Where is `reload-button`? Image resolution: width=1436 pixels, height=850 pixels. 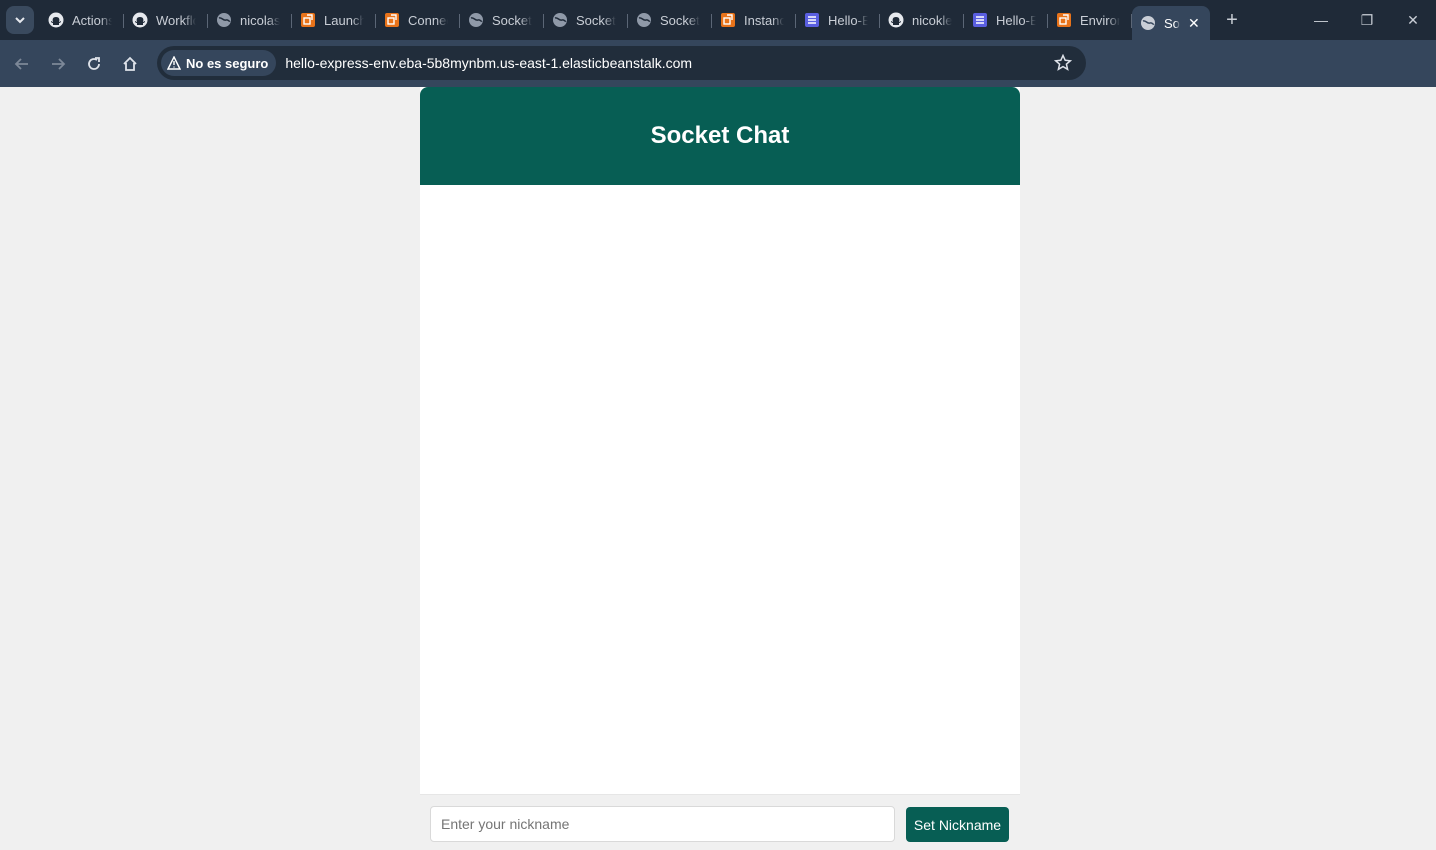 reload-button is located at coordinates (94, 64).